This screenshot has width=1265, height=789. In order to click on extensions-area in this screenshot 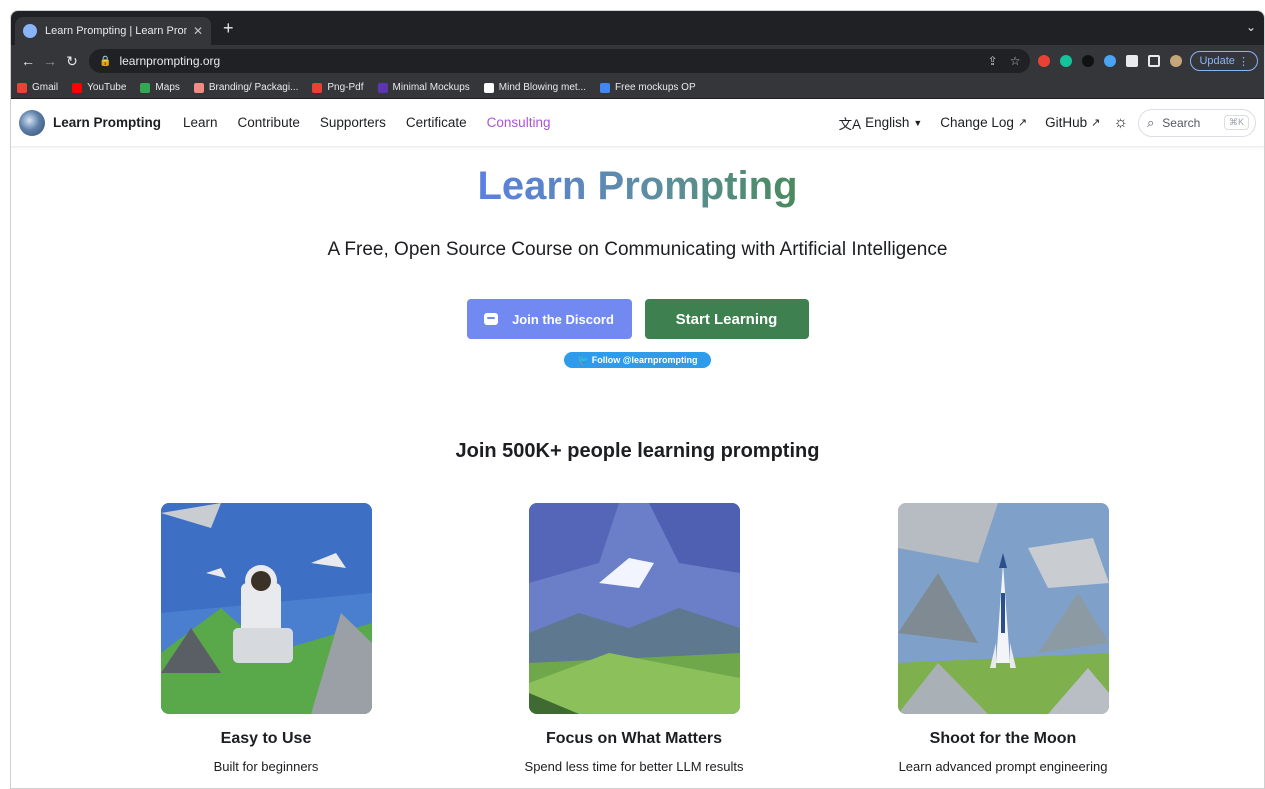, I will do `click(1110, 61)`.